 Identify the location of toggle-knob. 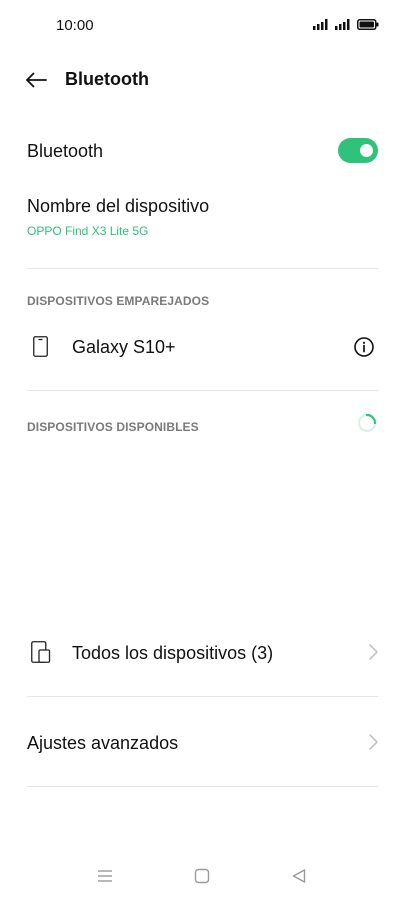
(366, 150).